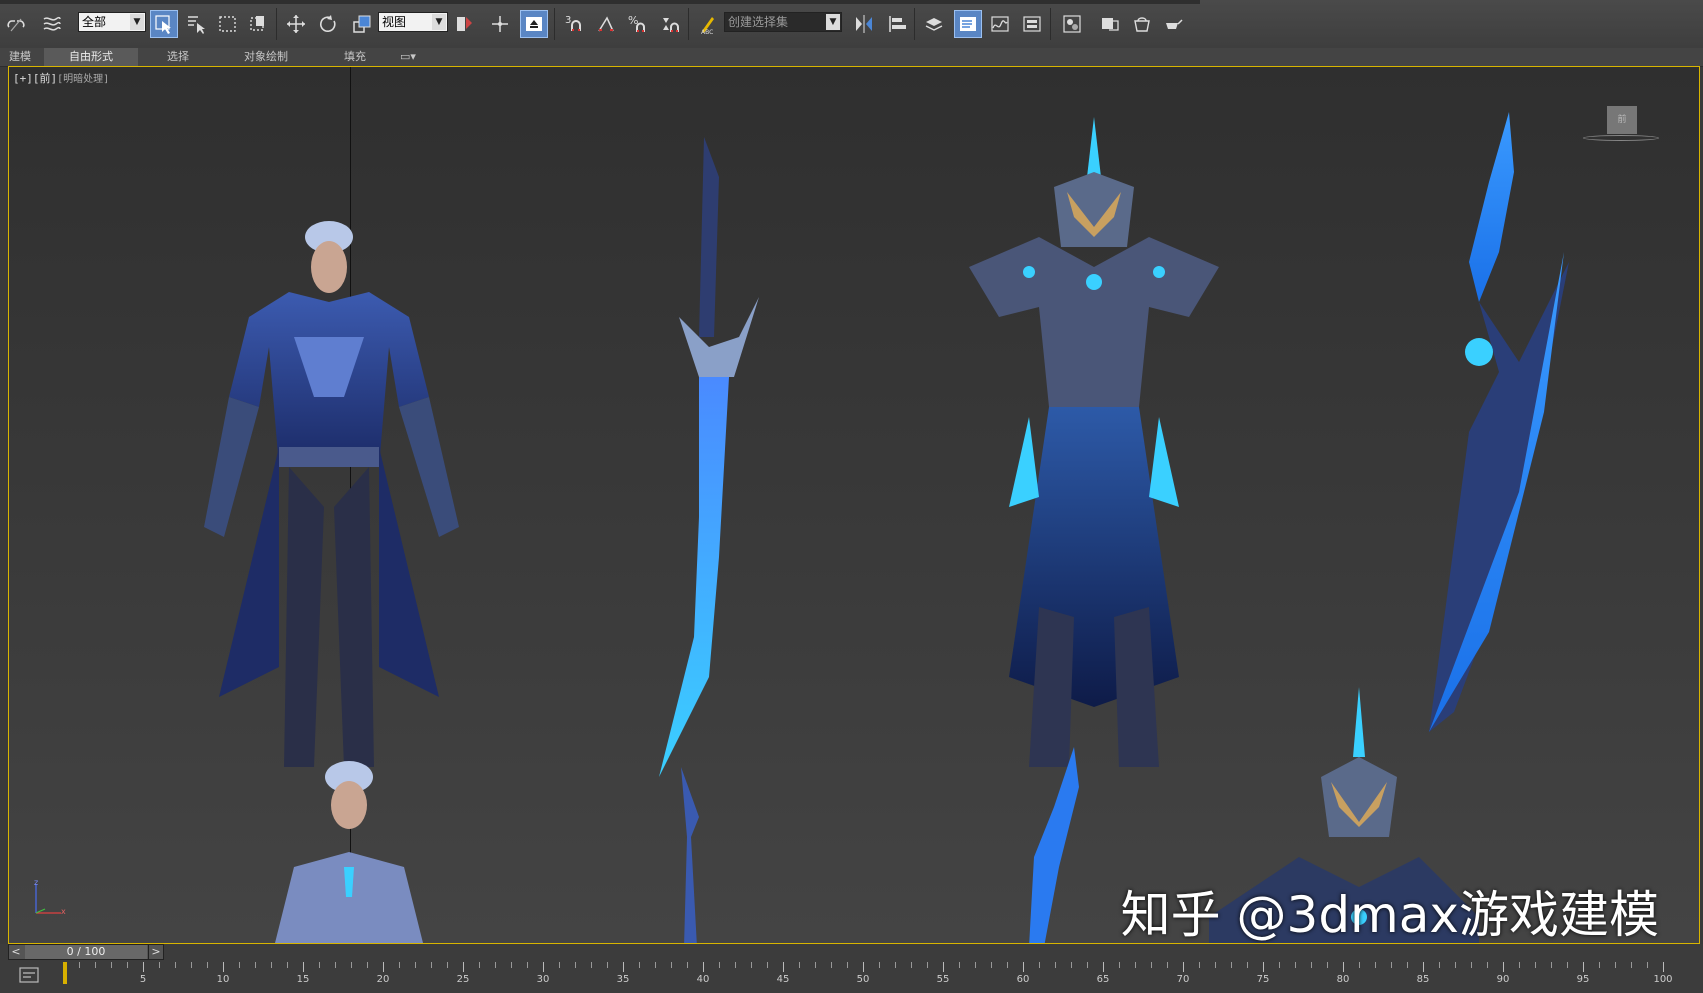  I want to click on viewport-label: [+][前][明暗处理], so click(61, 78).